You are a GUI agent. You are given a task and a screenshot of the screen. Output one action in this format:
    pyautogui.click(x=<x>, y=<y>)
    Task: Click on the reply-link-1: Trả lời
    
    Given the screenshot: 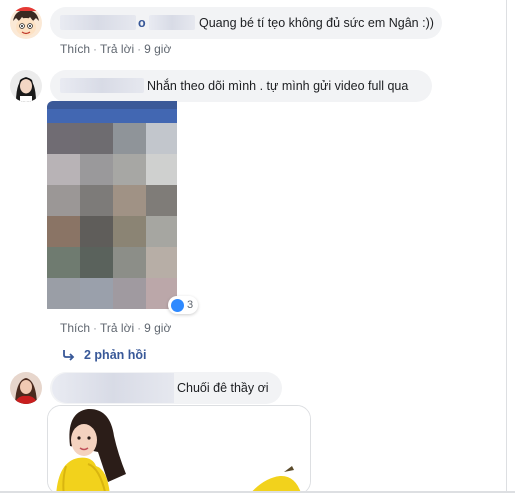 What is the action you would take?
    pyautogui.click(x=117, y=49)
    